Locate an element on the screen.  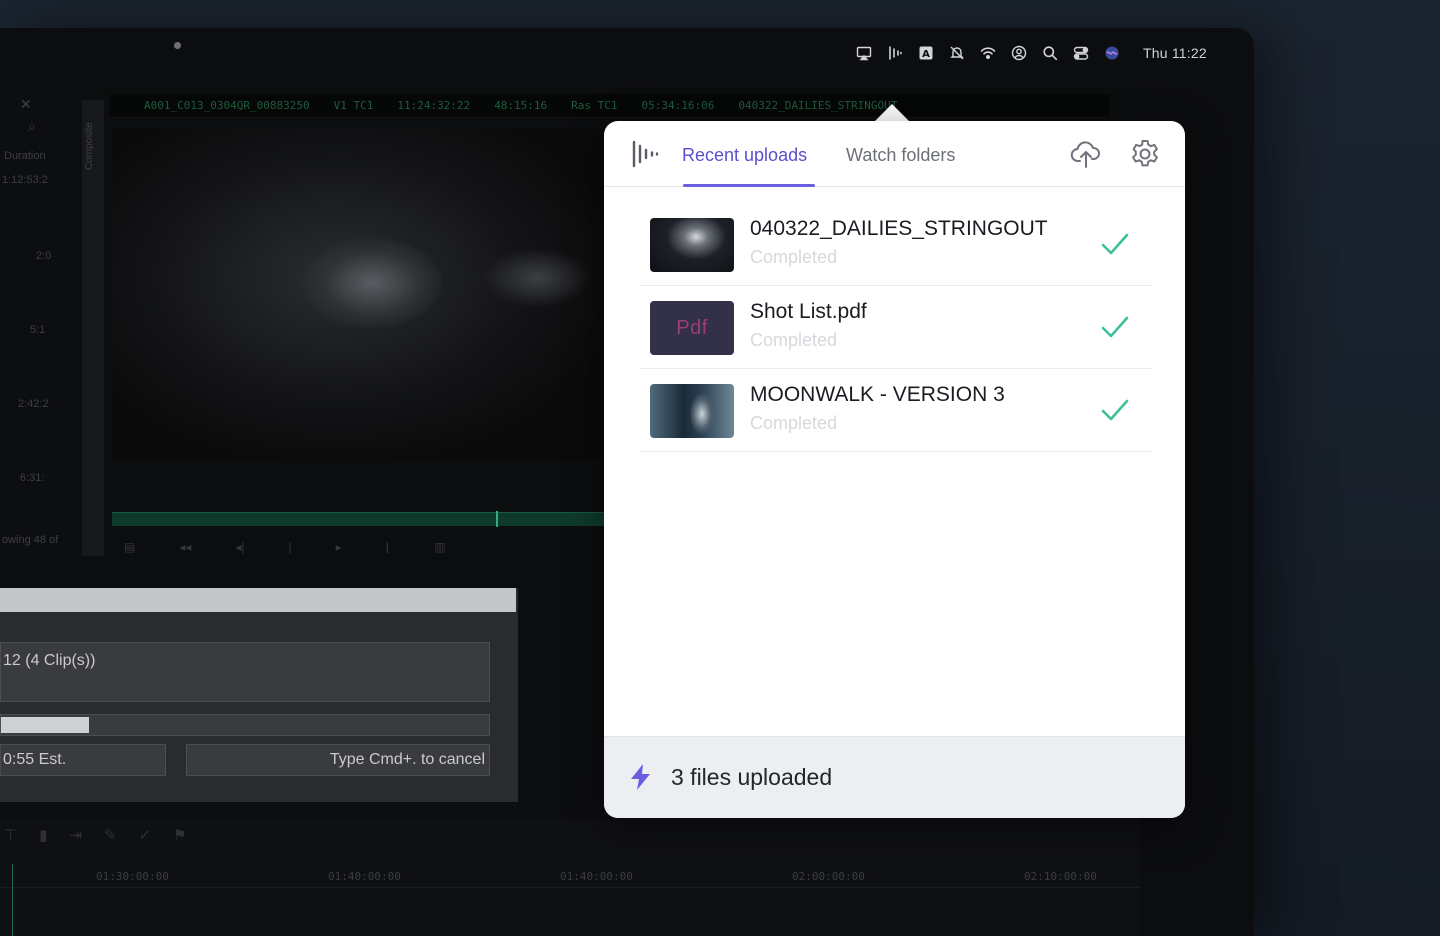
render-progress-fill is located at coordinates (45, 725).